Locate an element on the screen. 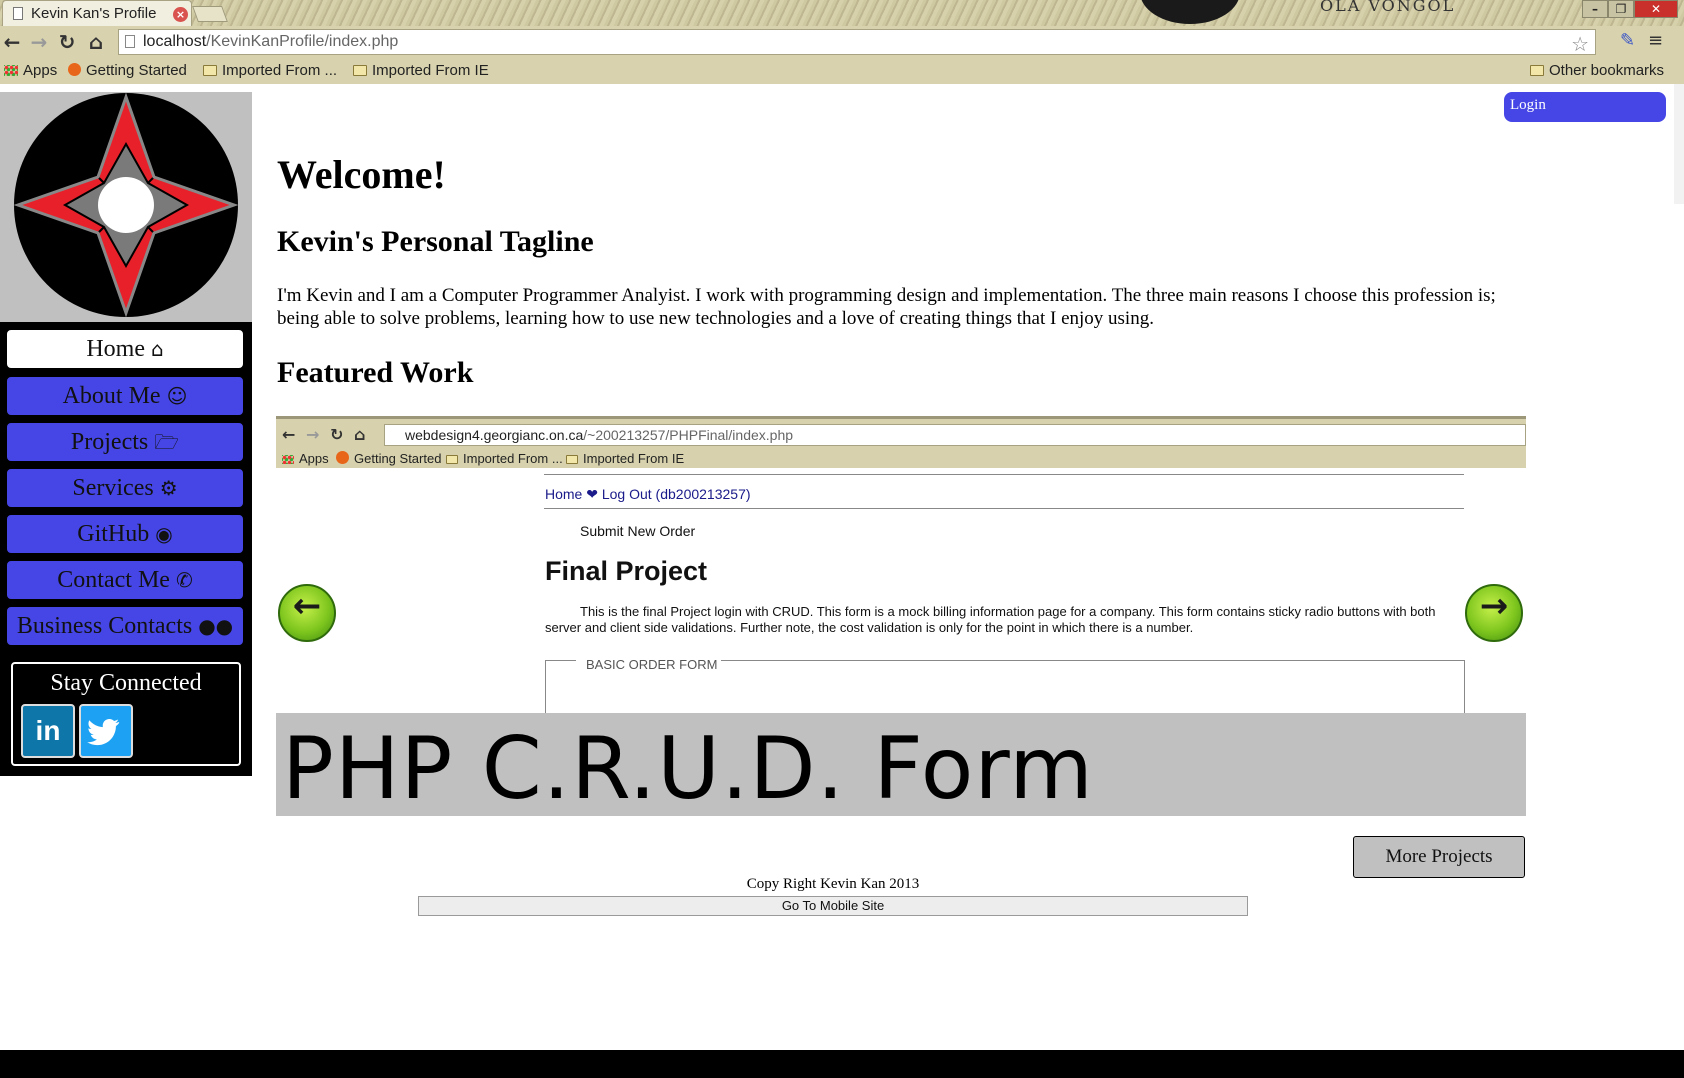  shuriken-logo-icon is located at coordinates (126, 205).